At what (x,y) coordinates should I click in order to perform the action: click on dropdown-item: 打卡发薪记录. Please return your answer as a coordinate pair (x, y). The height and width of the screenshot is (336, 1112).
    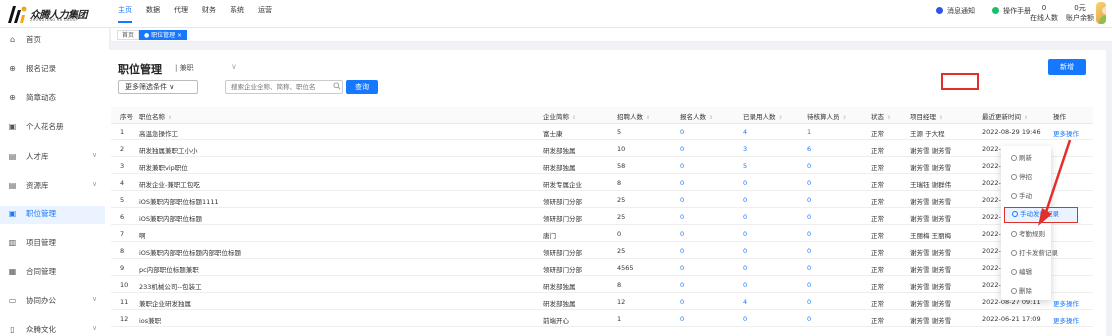
    Looking at the image, I should click on (1031, 253).